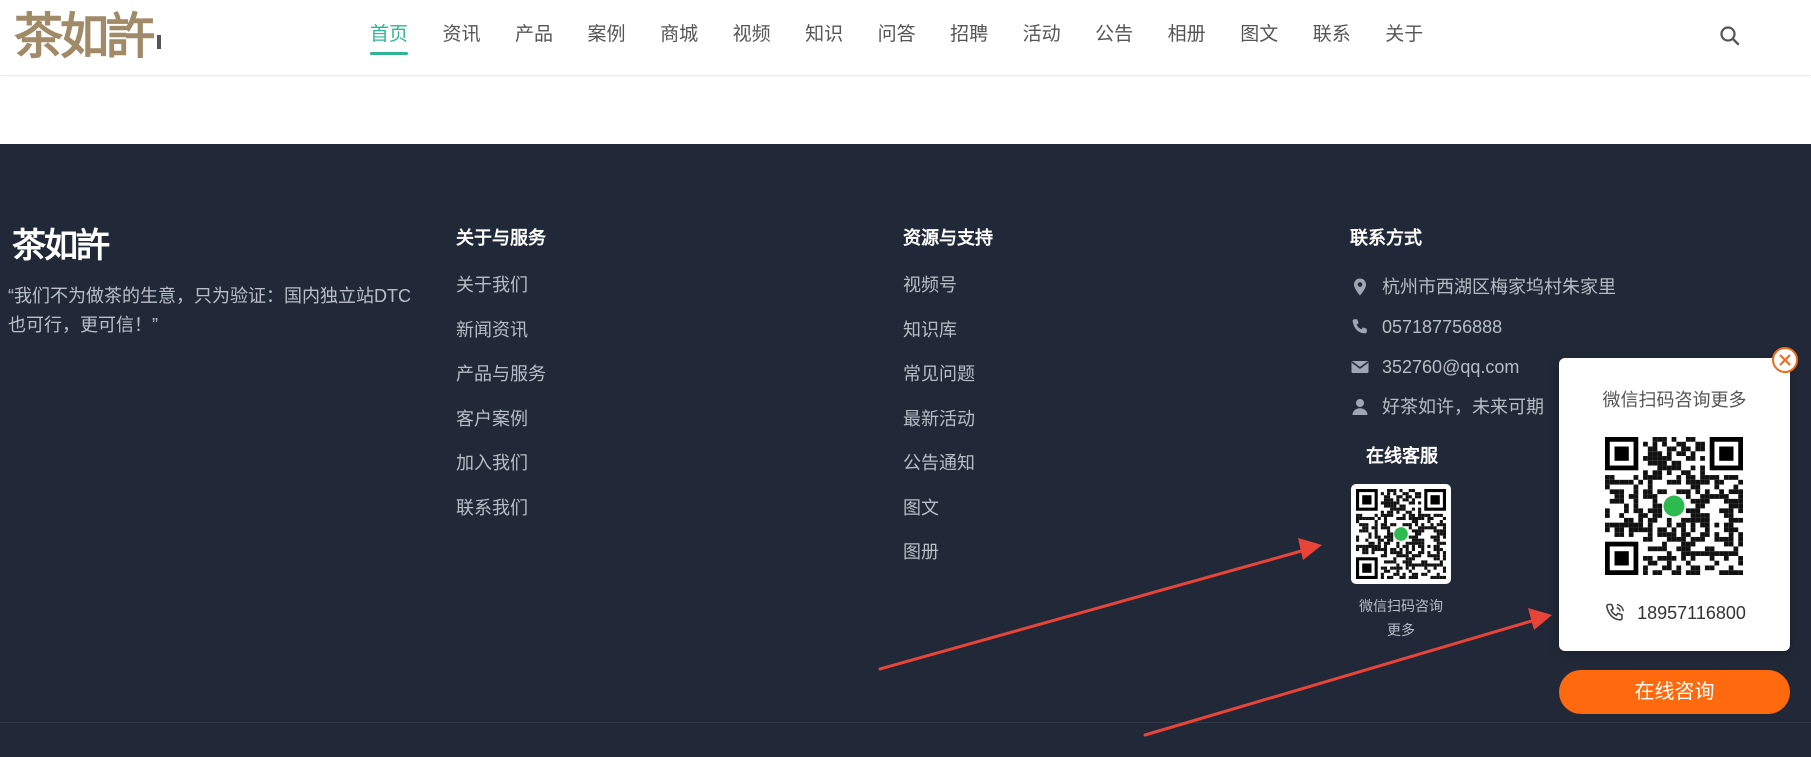  I want to click on phone-call-icon, so click(1615, 613).